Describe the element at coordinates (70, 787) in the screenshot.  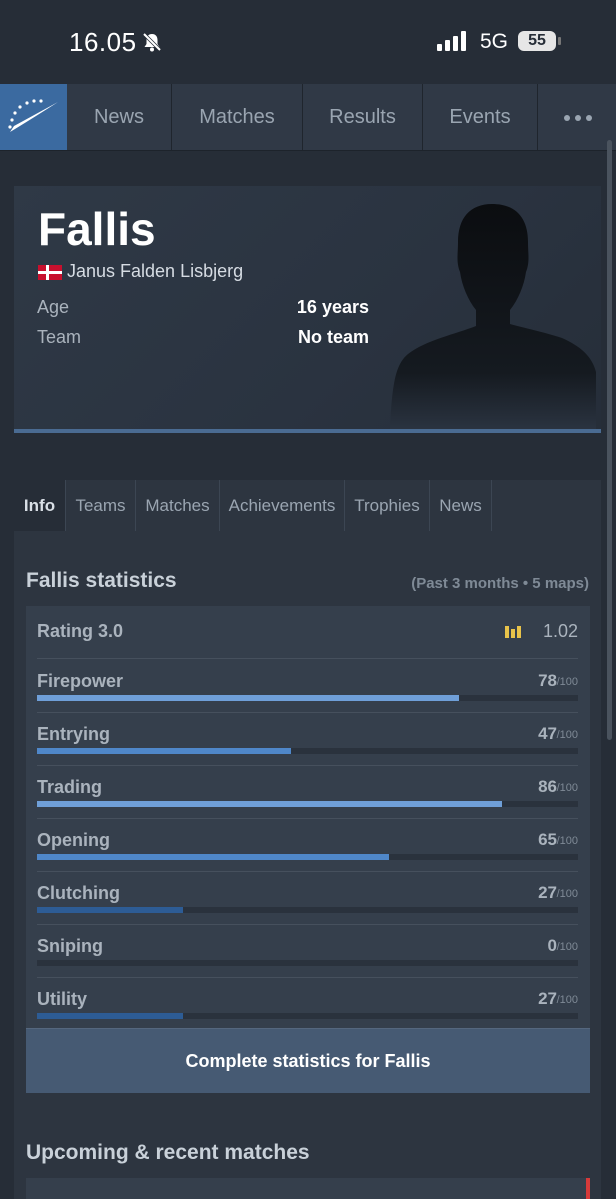
I see `stat-label: Trading` at that location.